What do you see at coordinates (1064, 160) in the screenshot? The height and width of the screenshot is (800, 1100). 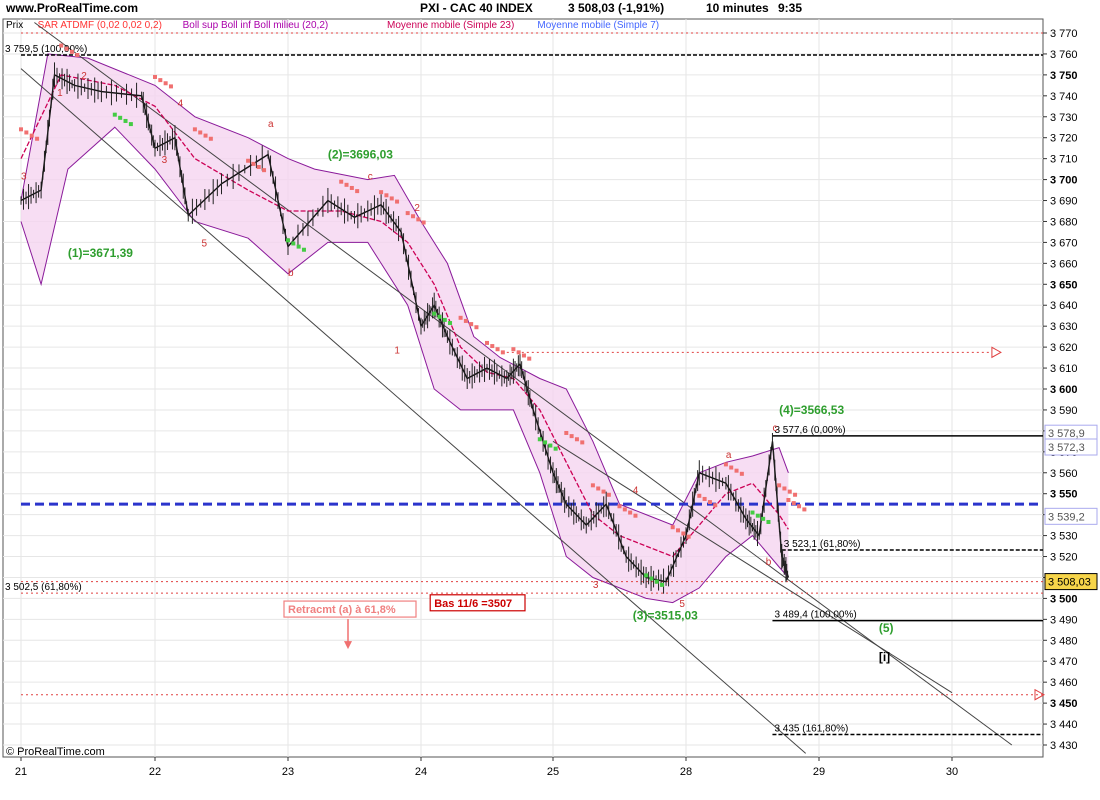 I see `y-tick-label: 3 710` at bounding box center [1064, 160].